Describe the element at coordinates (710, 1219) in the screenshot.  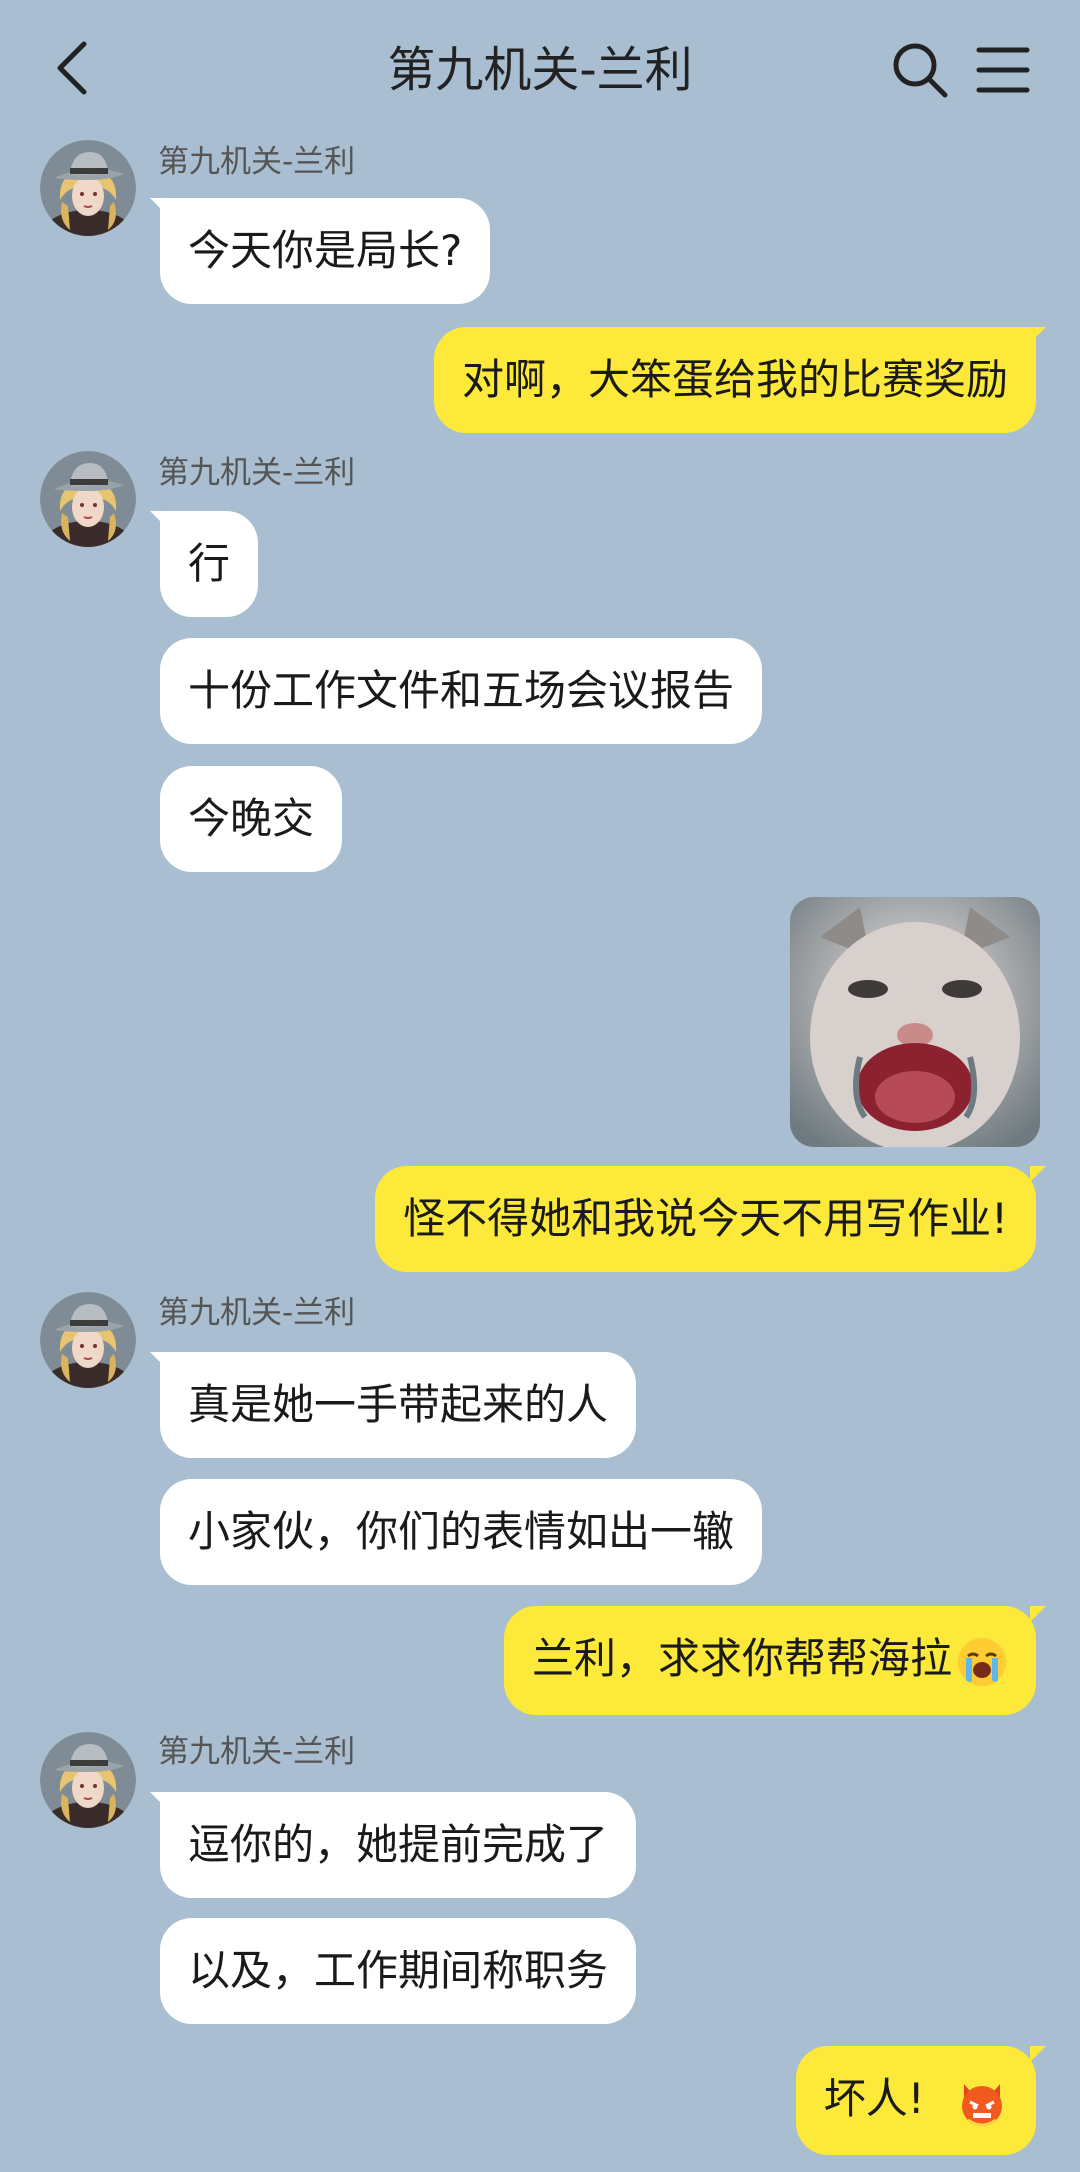
I see `message-bubble-outgoing: 怪不得她和我说今天不用写作业!` at that location.